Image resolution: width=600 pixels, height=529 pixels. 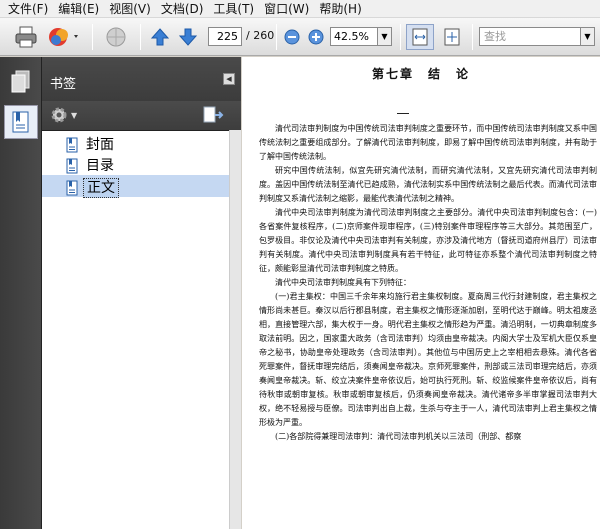 I want to click on zoom-in-icon, so click(x=316, y=37).